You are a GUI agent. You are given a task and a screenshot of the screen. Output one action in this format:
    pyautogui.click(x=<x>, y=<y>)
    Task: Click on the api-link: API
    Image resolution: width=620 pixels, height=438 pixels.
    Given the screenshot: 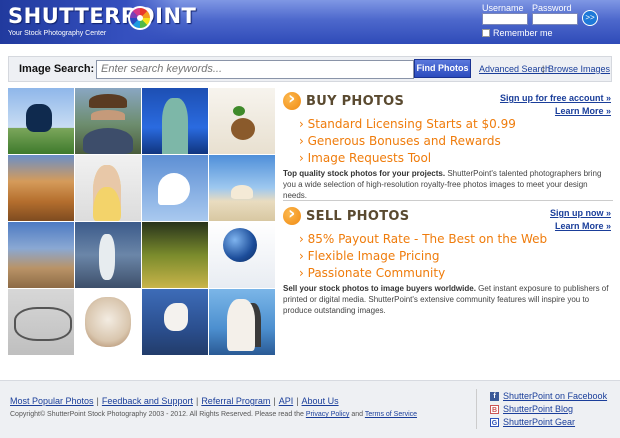 What is the action you would take?
    pyautogui.click(x=286, y=401)
    